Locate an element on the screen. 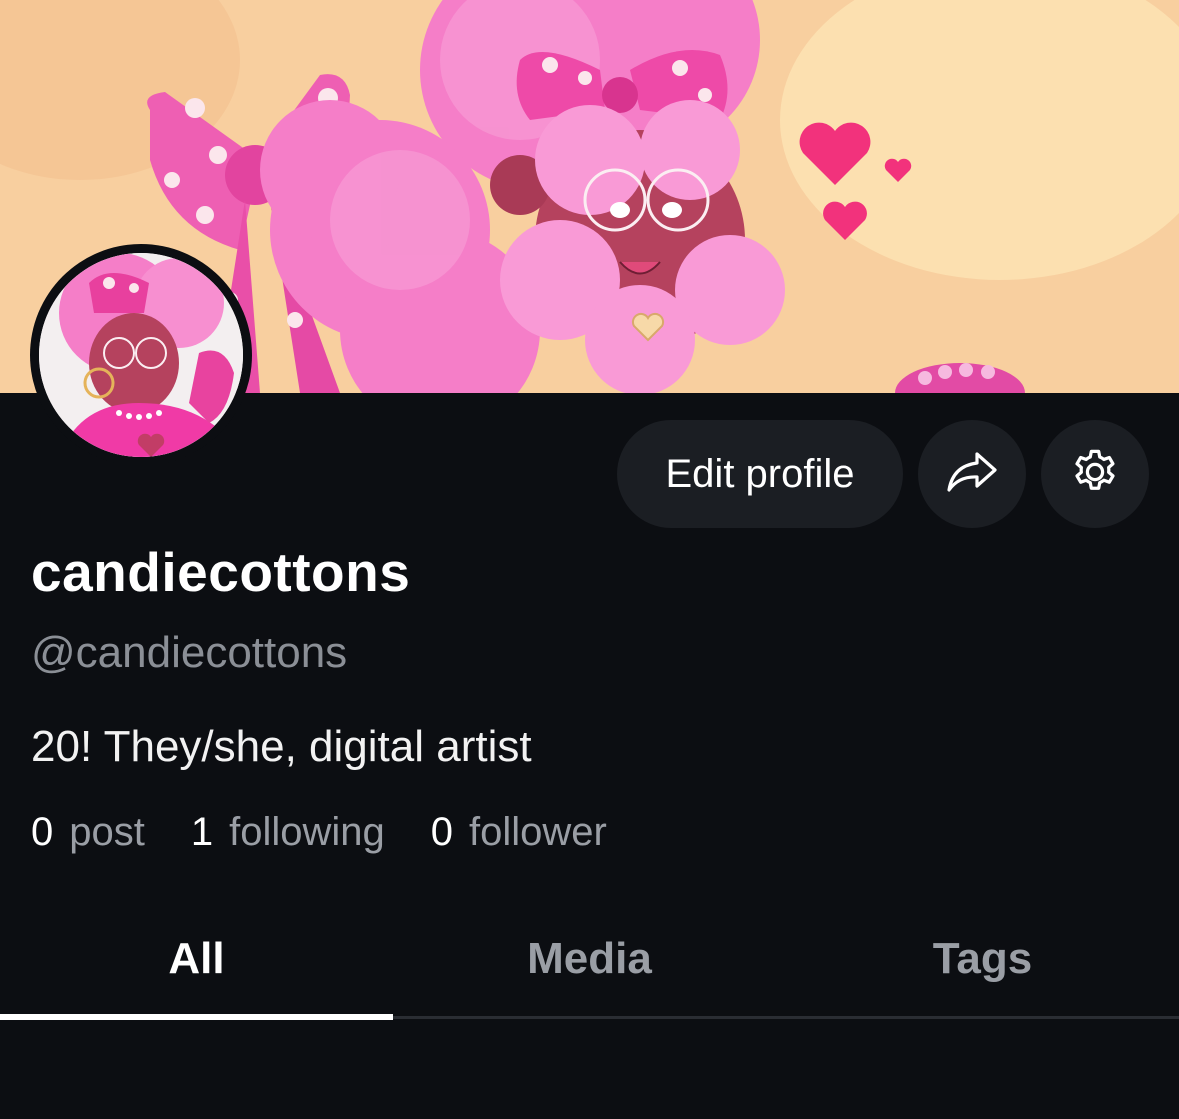  stat-posts: 0 post is located at coordinates (88, 832).